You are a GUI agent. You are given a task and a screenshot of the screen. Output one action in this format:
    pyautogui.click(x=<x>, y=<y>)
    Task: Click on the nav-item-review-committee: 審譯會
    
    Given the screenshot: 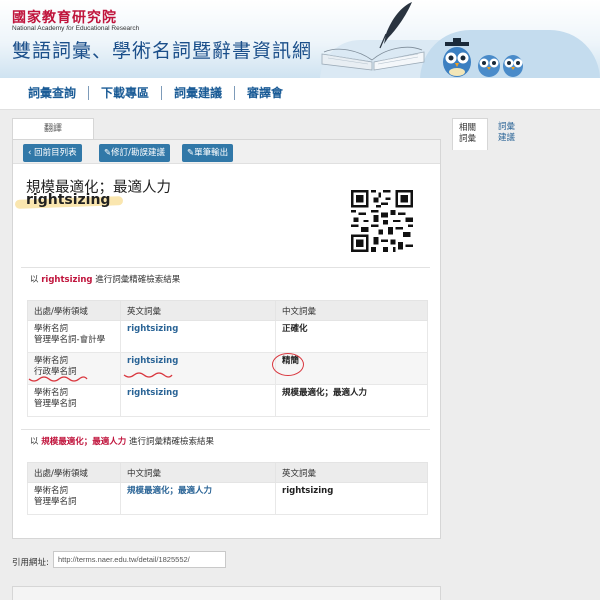 What is the action you would take?
    pyautogui.click(x=264, y=93)
    